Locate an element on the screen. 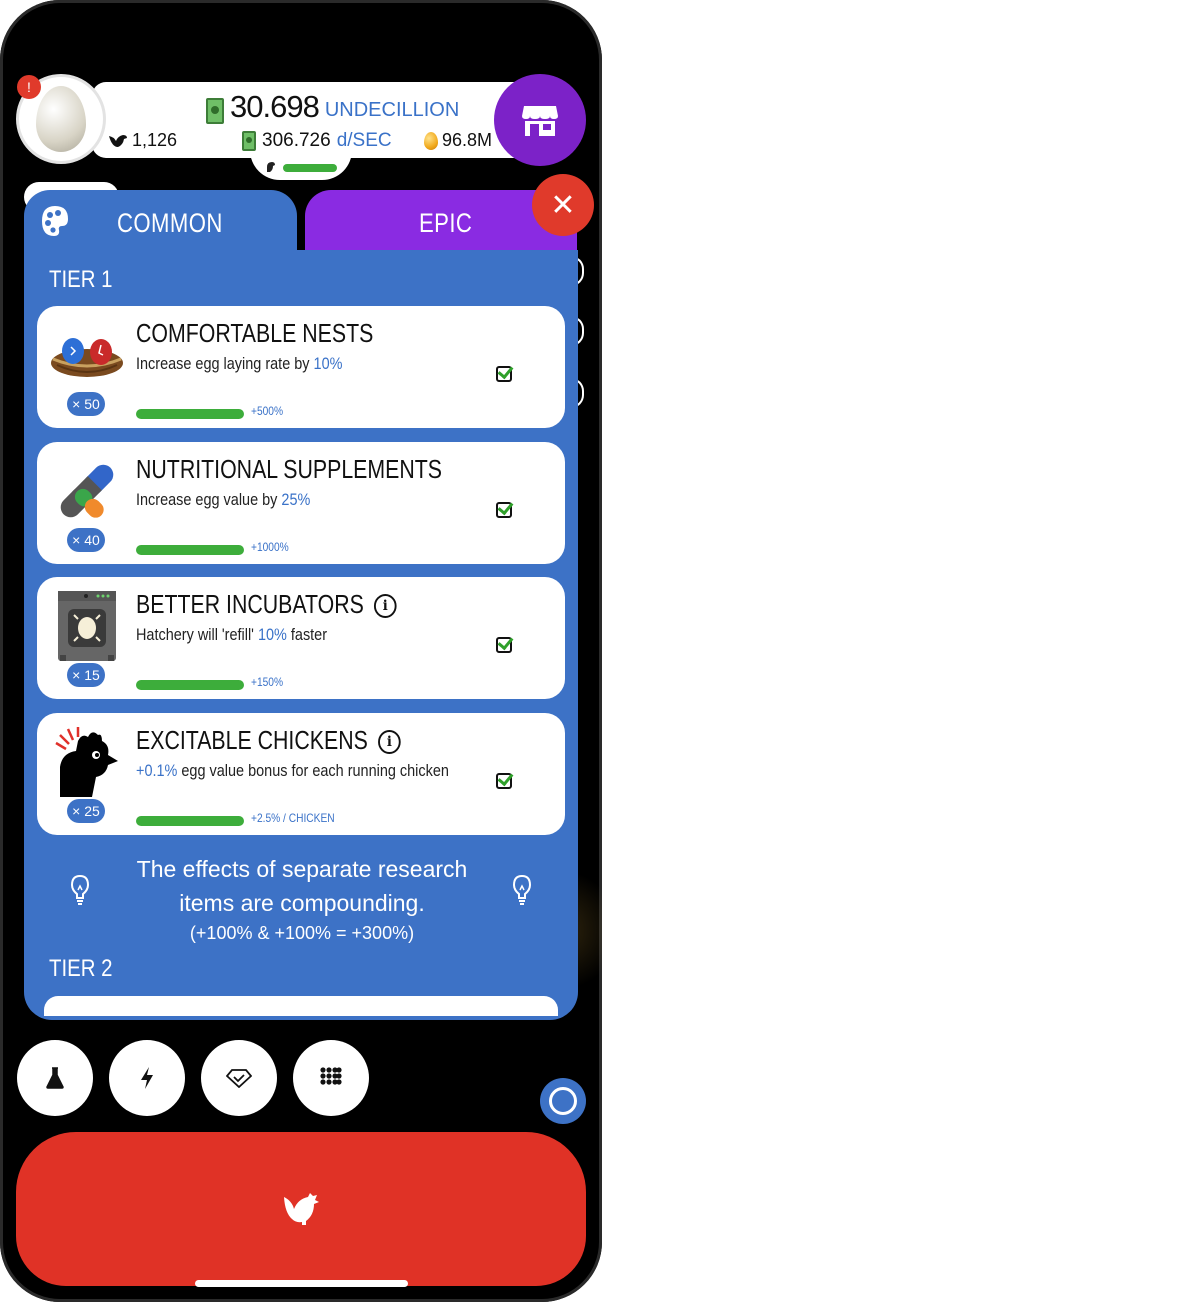 The height and width of the screenshot is (1302, 1204). cash-display: 30.698 UNDECILLION is located at coordinates (332, 106).